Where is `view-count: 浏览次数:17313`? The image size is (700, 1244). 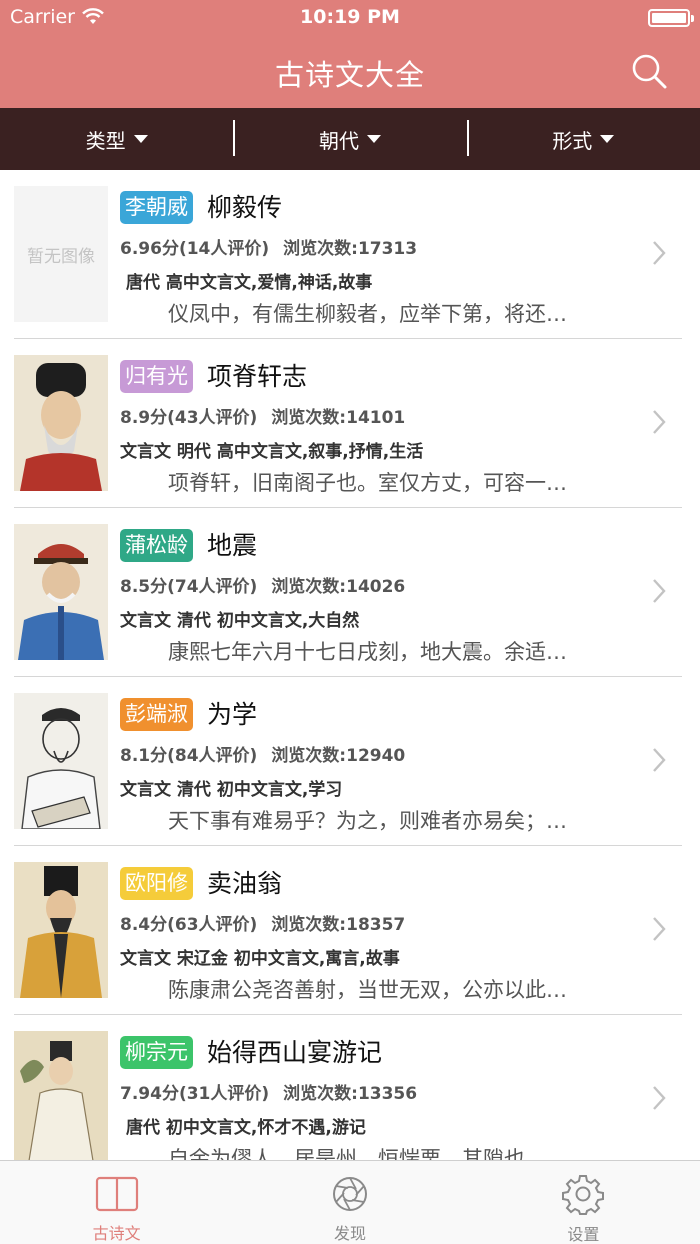
view-count: 浏览次数:17313 is located at coordinates (350, 249).